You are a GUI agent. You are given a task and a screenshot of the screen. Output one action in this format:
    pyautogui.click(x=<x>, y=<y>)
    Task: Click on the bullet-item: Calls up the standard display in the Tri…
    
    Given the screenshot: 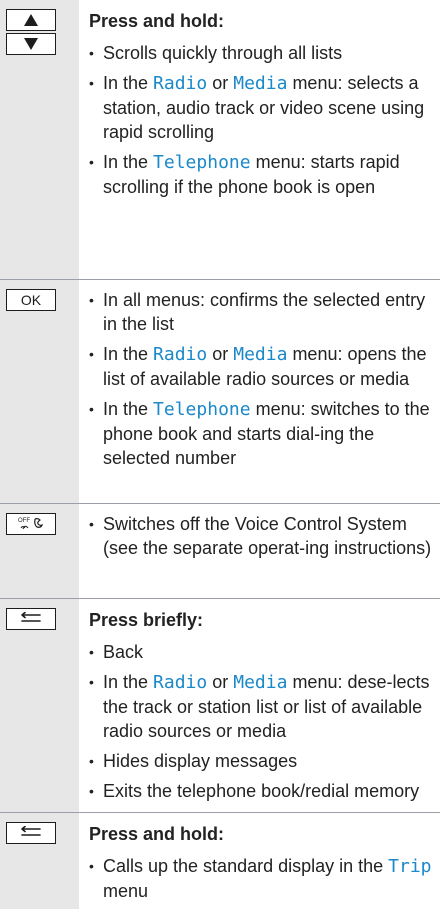 What is the action you would take?
    pyautogui.click(x=261, y=878)
    